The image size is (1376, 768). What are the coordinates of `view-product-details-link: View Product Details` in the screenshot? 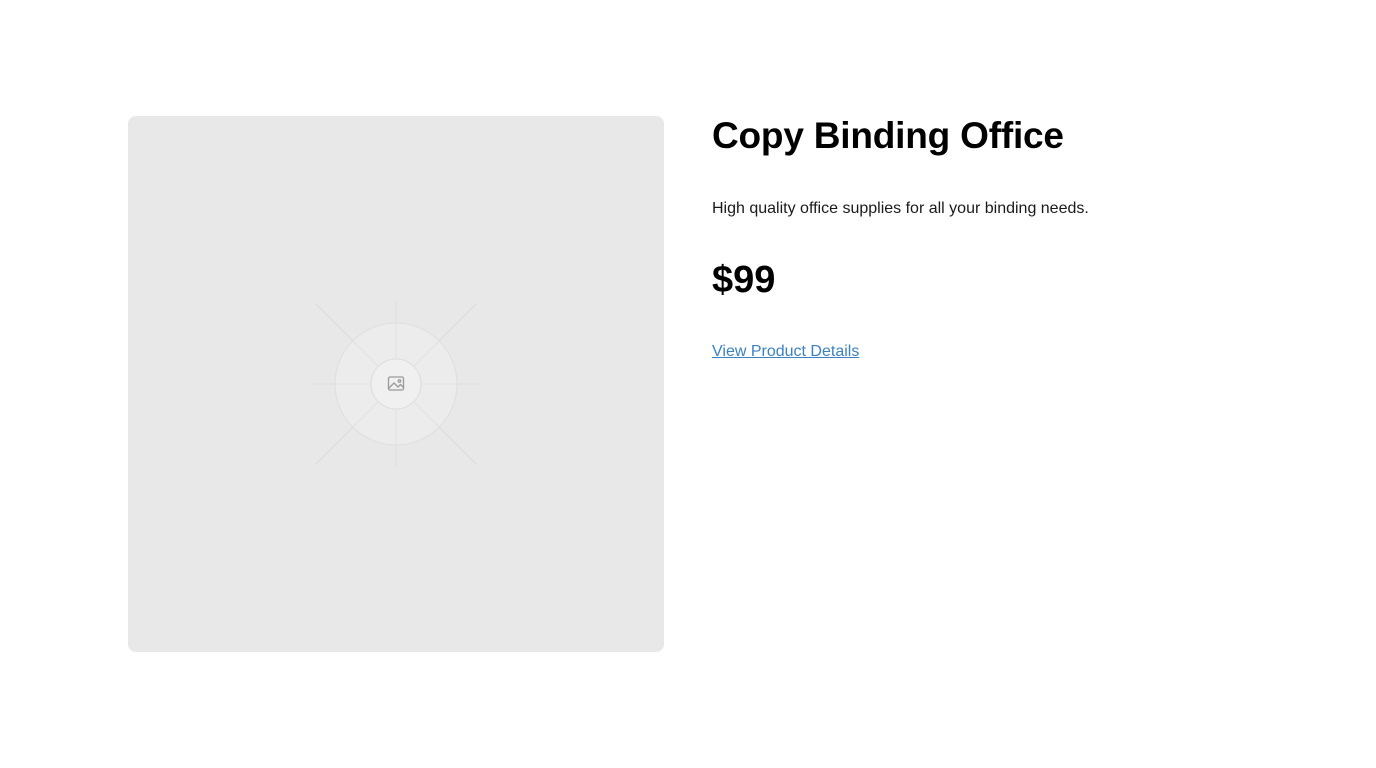 It's located at (785, 352).